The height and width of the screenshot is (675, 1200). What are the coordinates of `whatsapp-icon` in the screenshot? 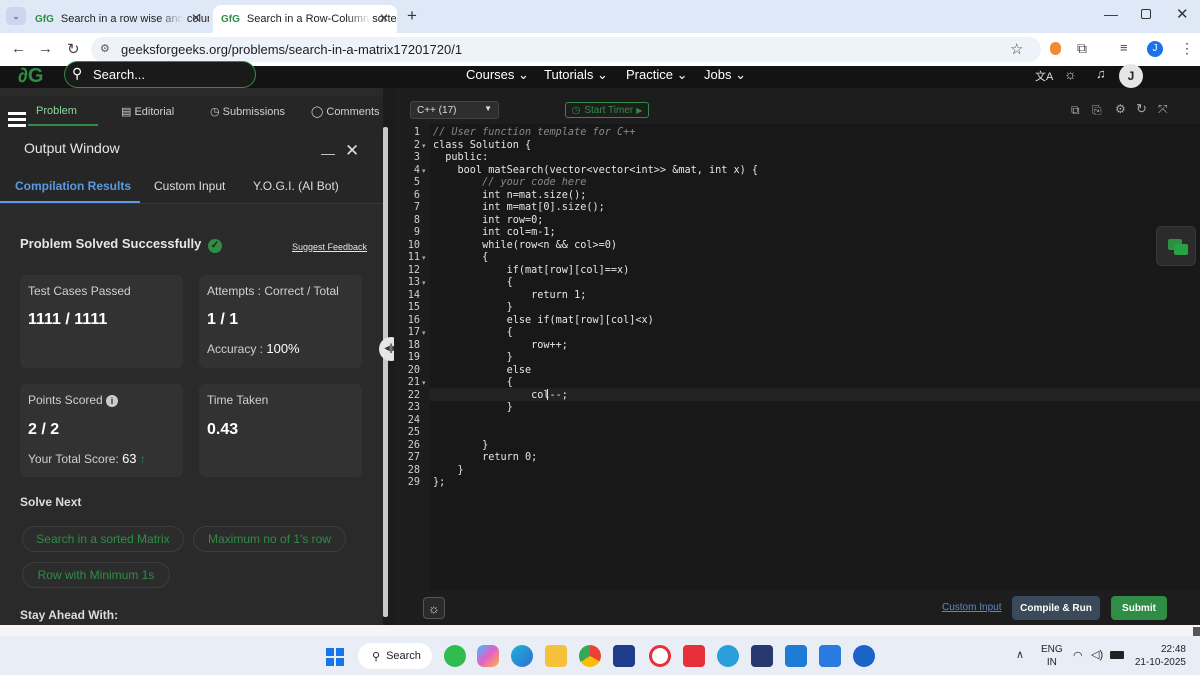 It's located at (455, 656).